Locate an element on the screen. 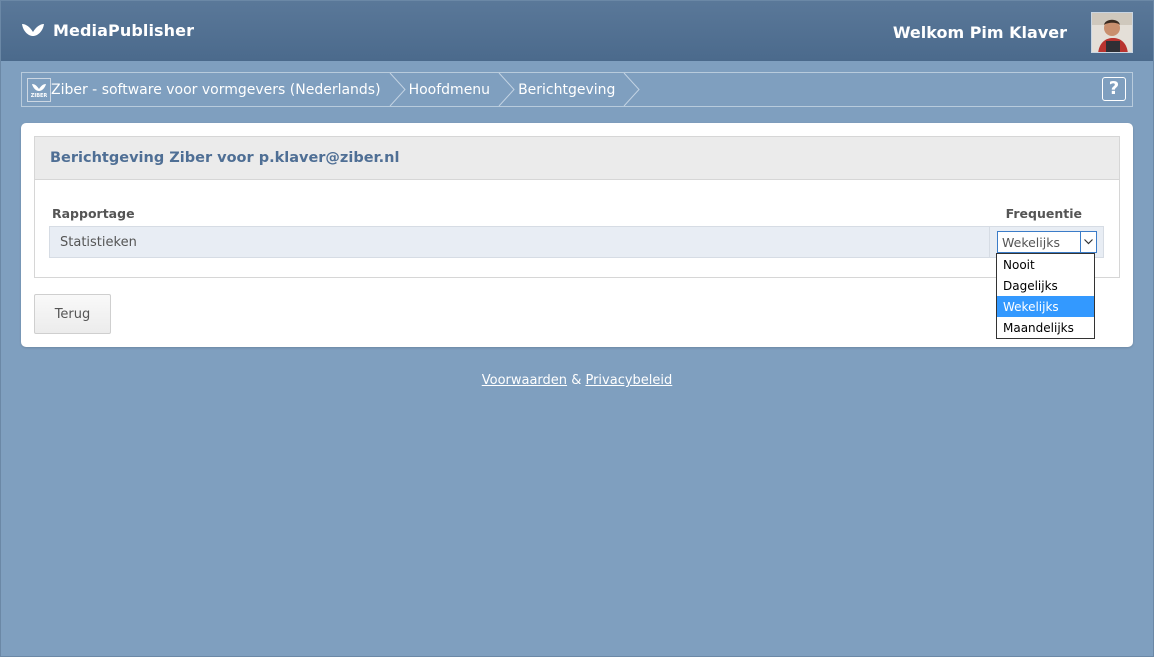 This screenshot has height=657, width=1154. option-dagelijks: Dagelijks is located at coordinates (1045, 285).